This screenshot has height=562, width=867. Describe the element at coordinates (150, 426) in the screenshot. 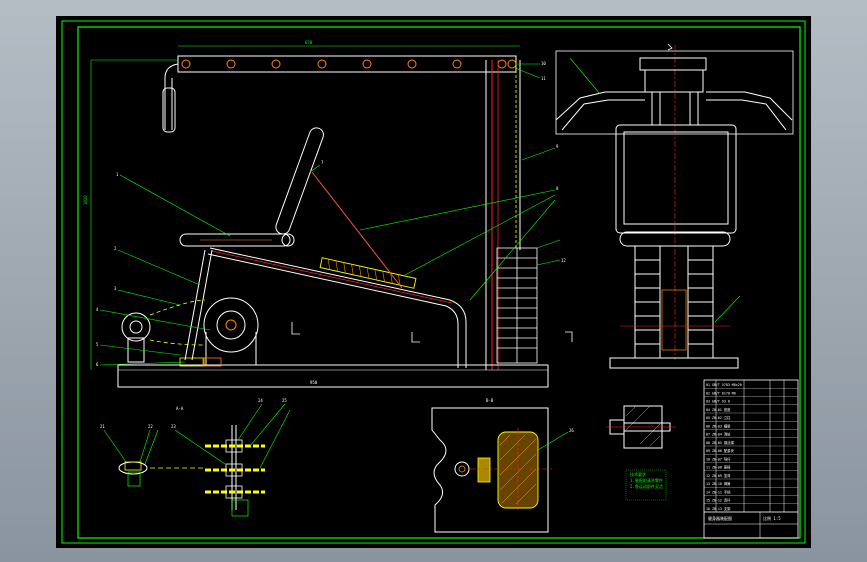

I see `svg-text: 22` at that location.